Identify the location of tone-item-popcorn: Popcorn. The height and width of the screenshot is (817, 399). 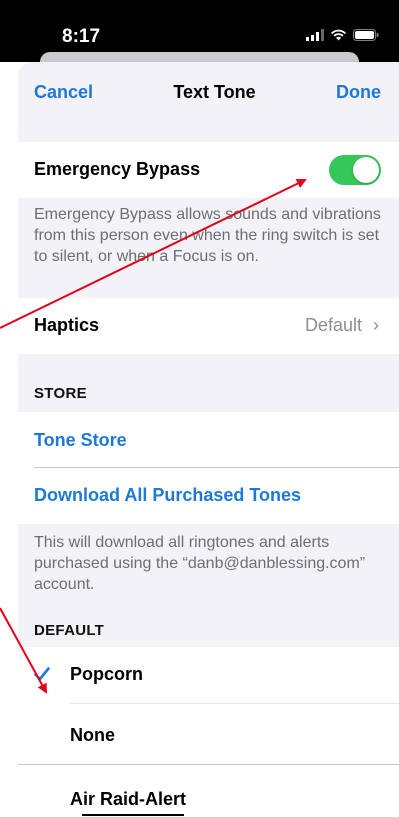
(208, 675).